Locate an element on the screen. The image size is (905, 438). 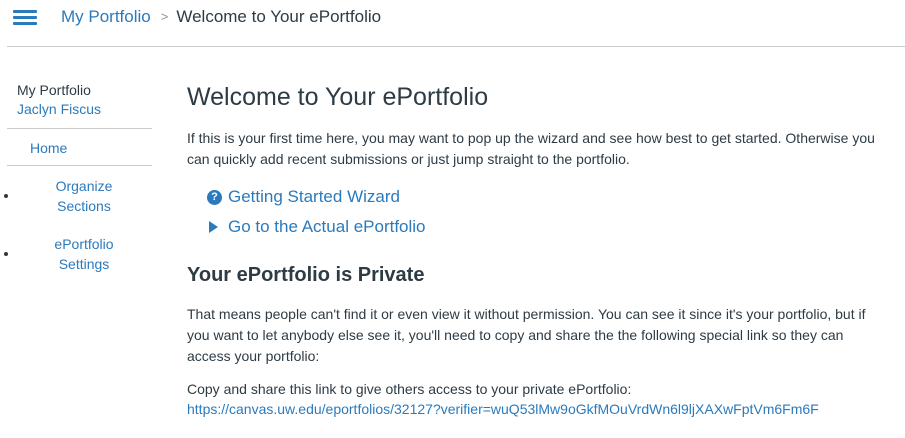
breadcrumb-my-portfolio-link: My Portfolio is located at coordinates (106, 16).